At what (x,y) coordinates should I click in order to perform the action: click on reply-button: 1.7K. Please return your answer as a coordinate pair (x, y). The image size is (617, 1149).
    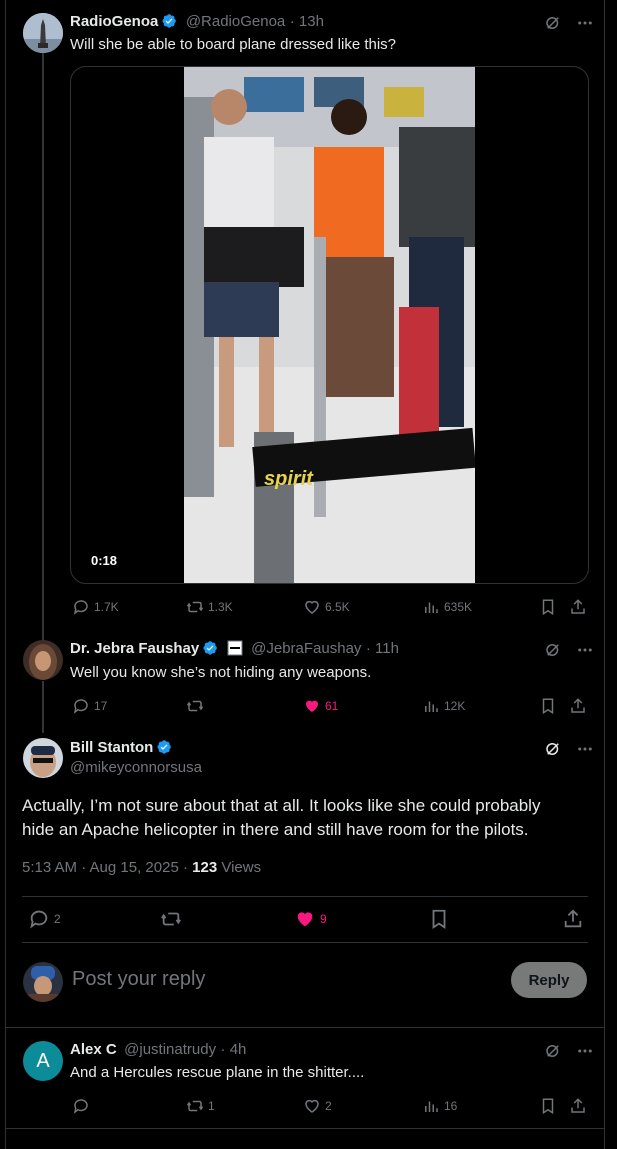
    Looking at the image, I should click on (95, 607).